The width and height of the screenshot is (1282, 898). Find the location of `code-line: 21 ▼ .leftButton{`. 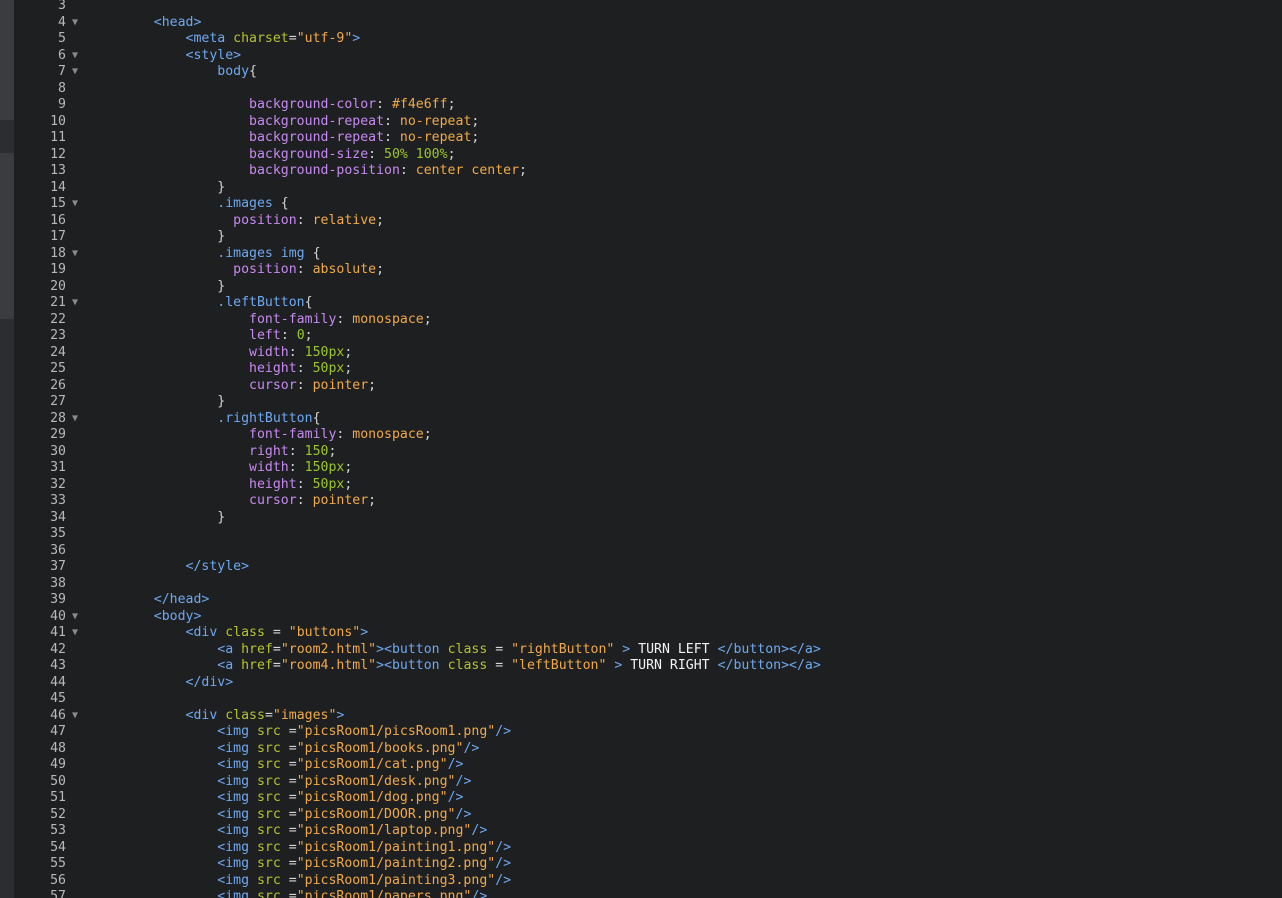

code-line: 21 ▼ .leftButton{ is located at coordinates (648, 303).